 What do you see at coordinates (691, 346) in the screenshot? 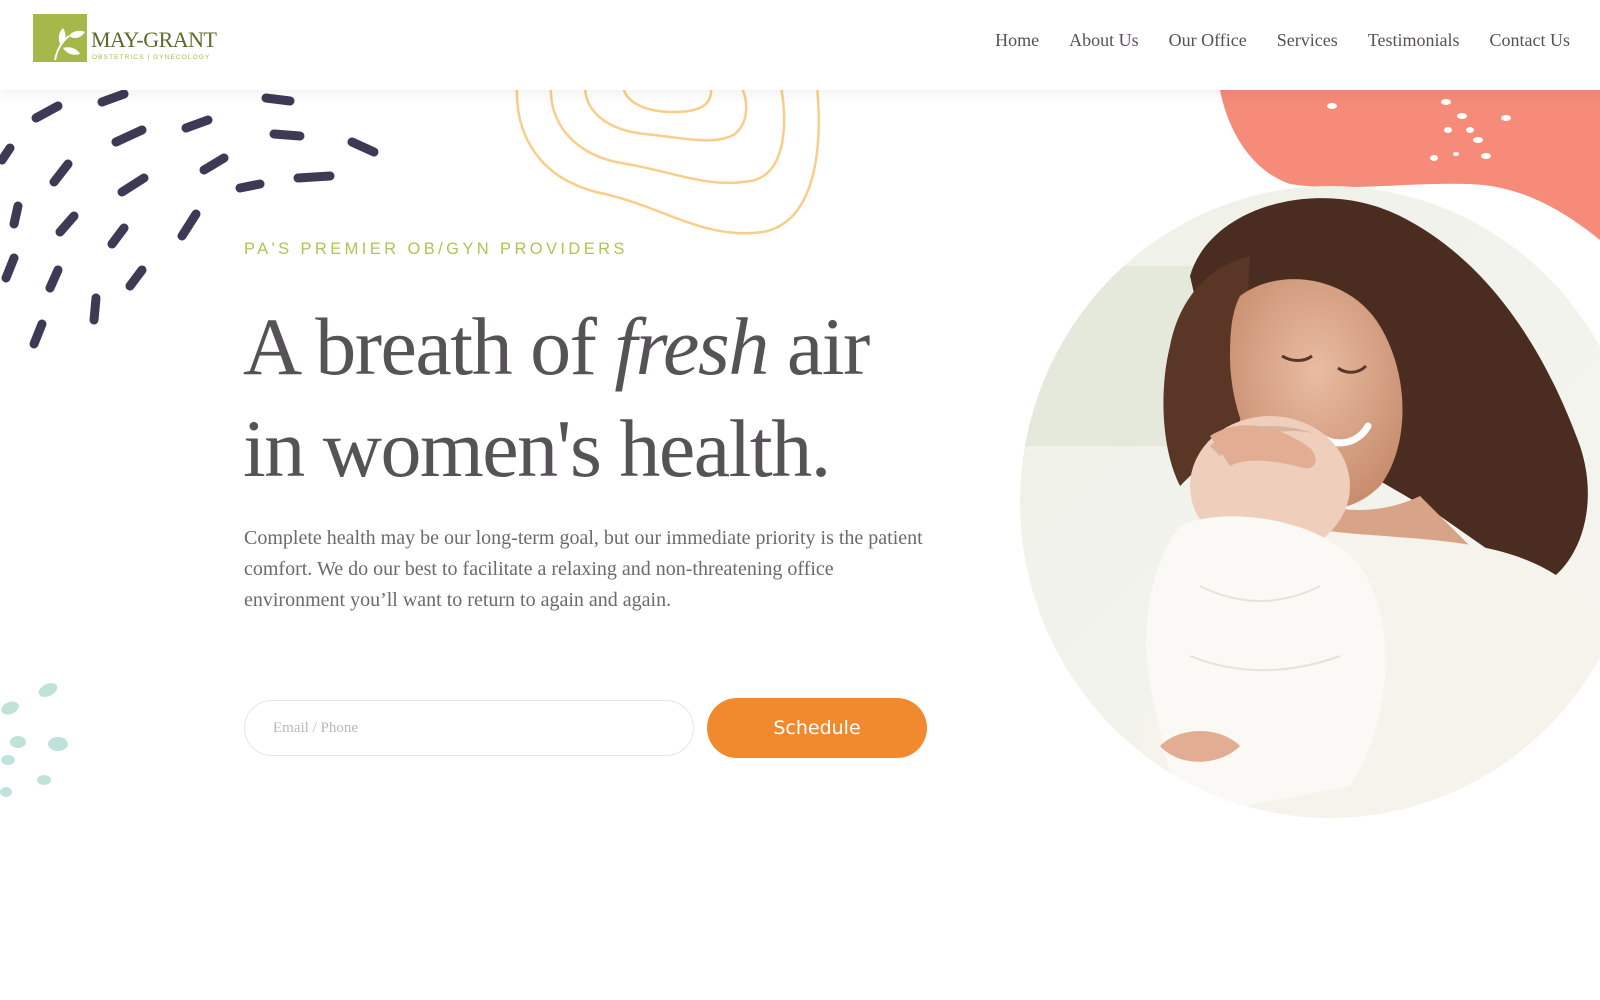
I see `headline-emphasis: fresh` at bounding box center [691, 346].